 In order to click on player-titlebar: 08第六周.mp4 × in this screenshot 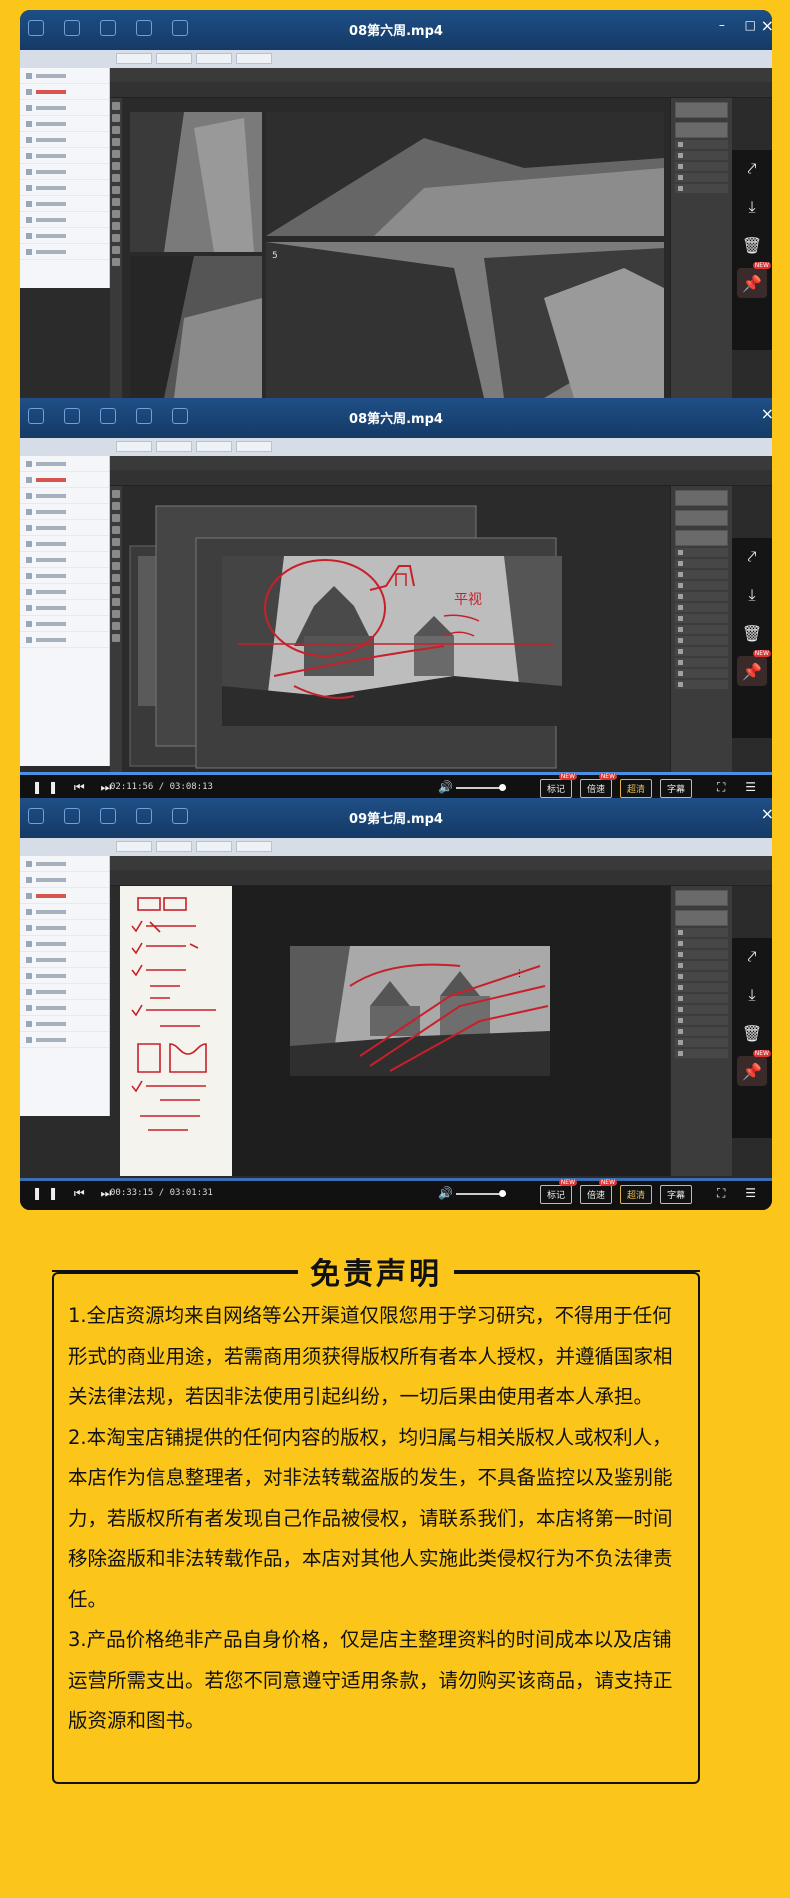, I will do `click(396, 418)`.